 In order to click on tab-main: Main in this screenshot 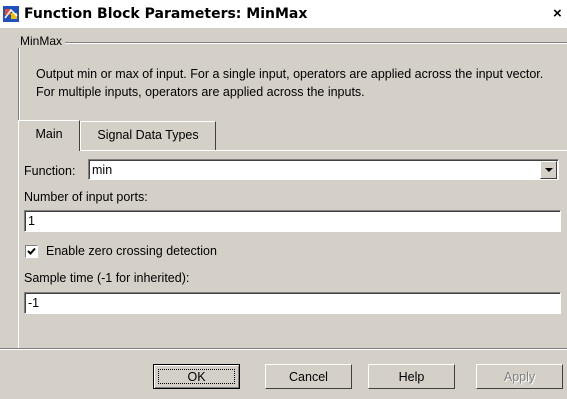, I will do `click(49, 135)`.